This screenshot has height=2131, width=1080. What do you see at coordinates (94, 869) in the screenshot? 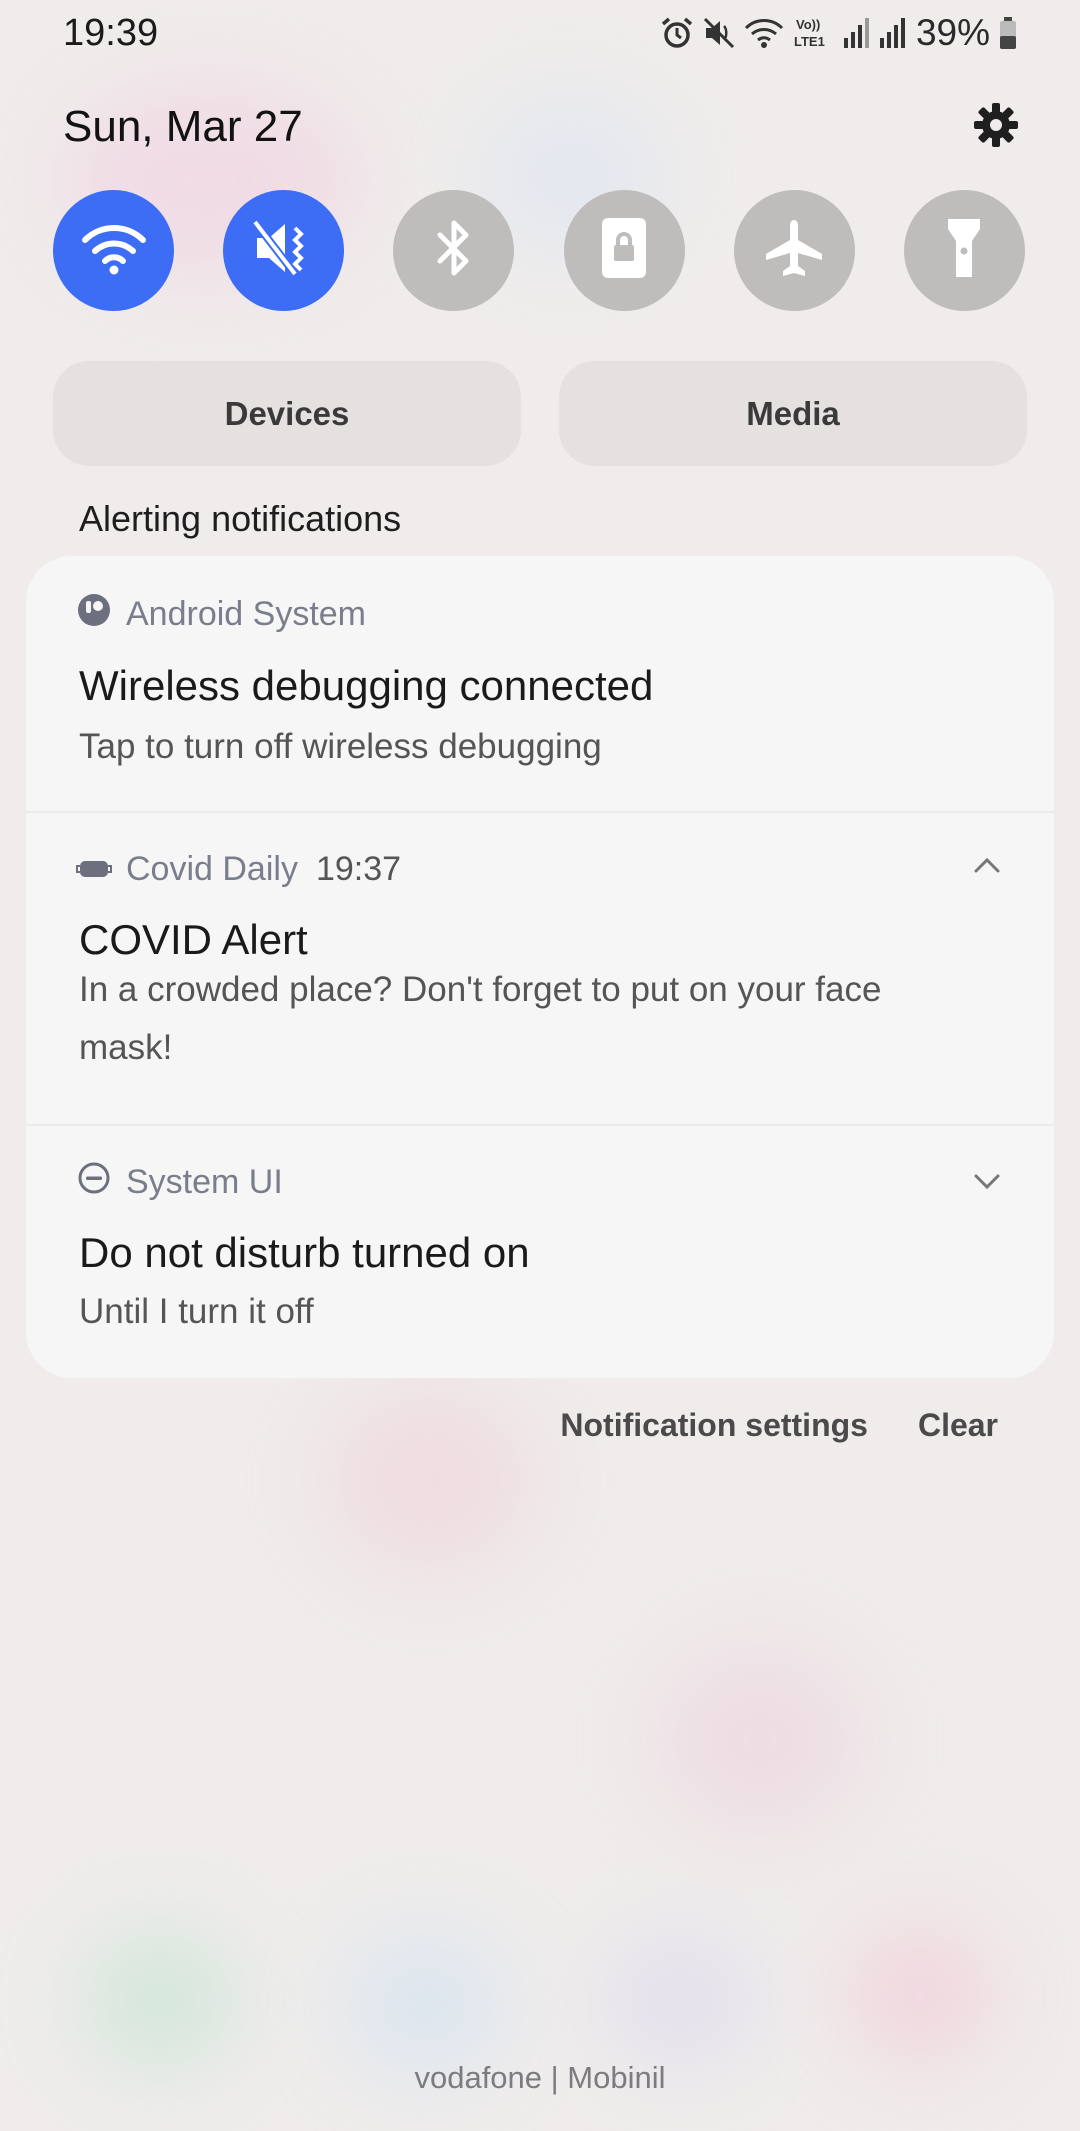
I see `mask-icon` at bounding box center [94, 869].